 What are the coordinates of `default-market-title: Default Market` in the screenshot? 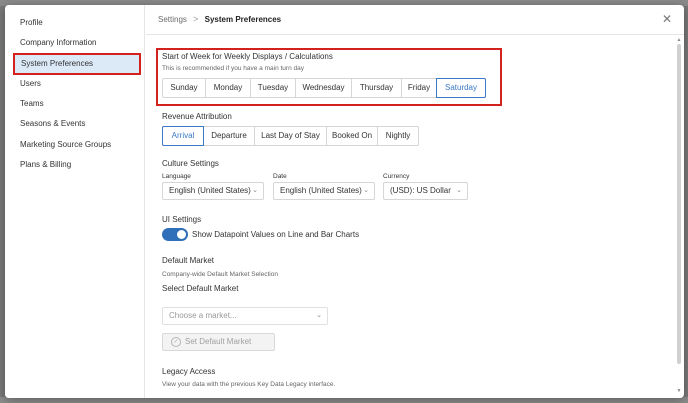 It's located at (188, 260).